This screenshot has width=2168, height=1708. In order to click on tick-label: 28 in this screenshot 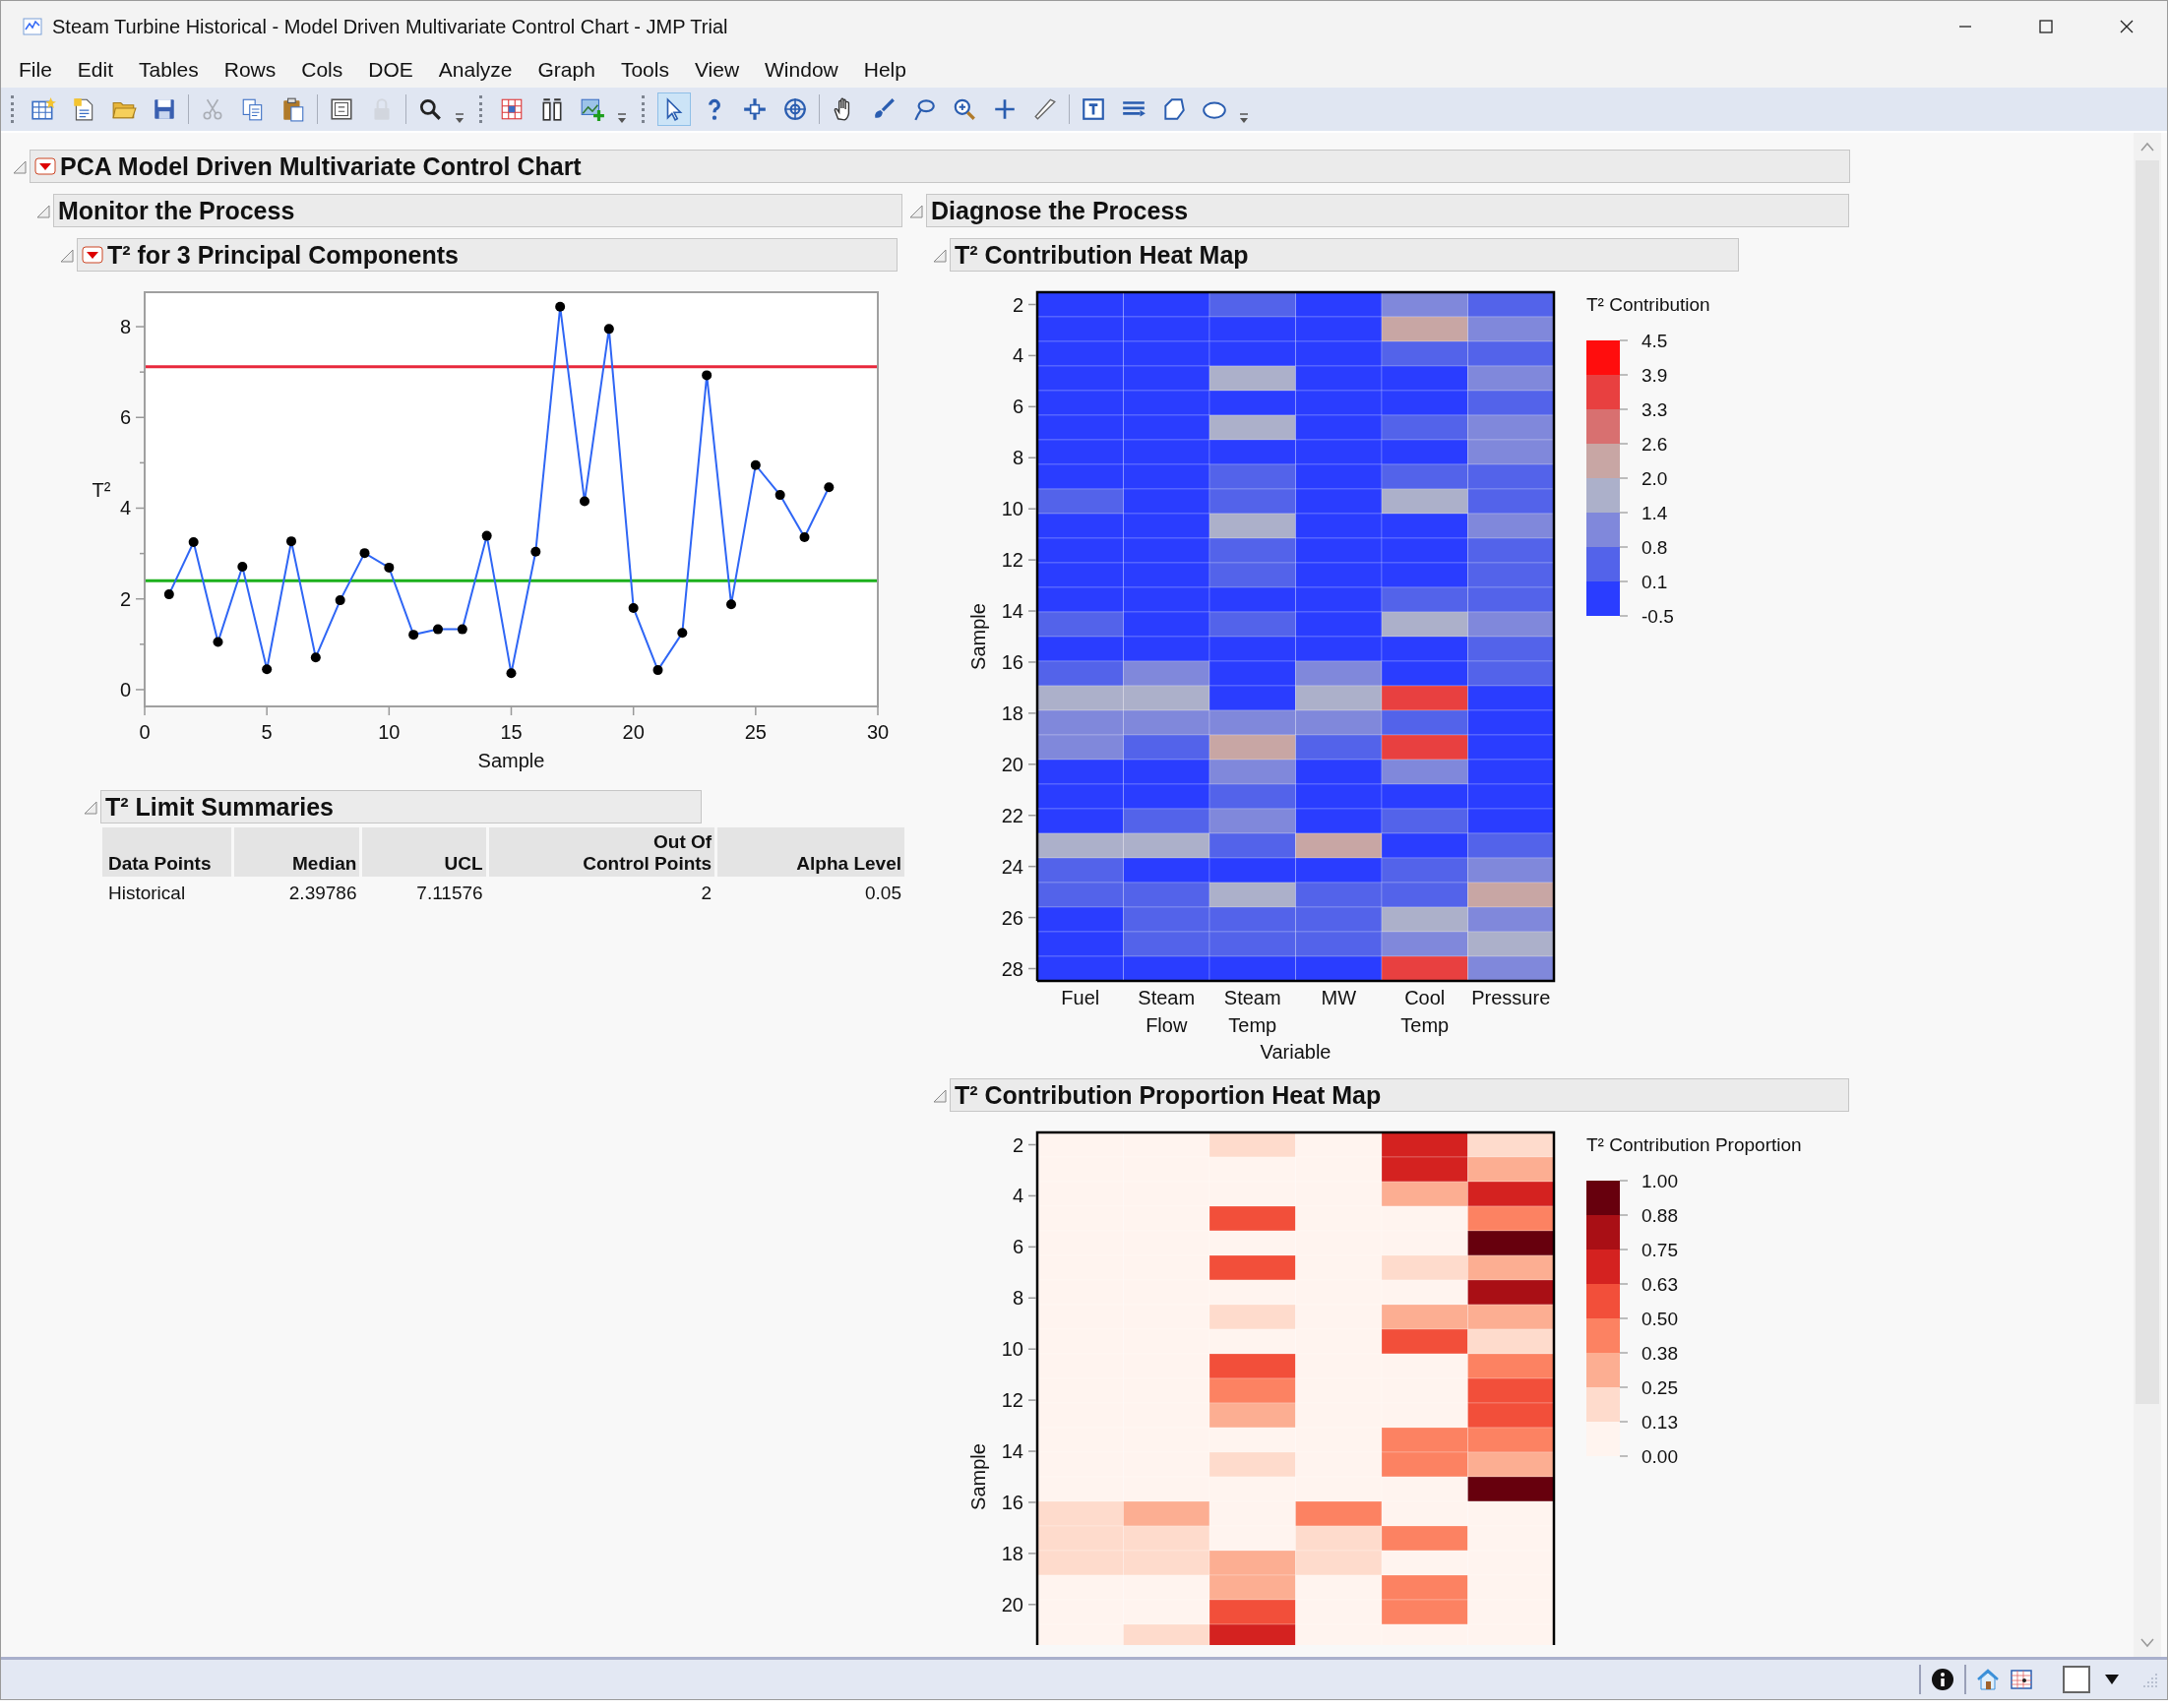, I will do `click(1012, 968)`.